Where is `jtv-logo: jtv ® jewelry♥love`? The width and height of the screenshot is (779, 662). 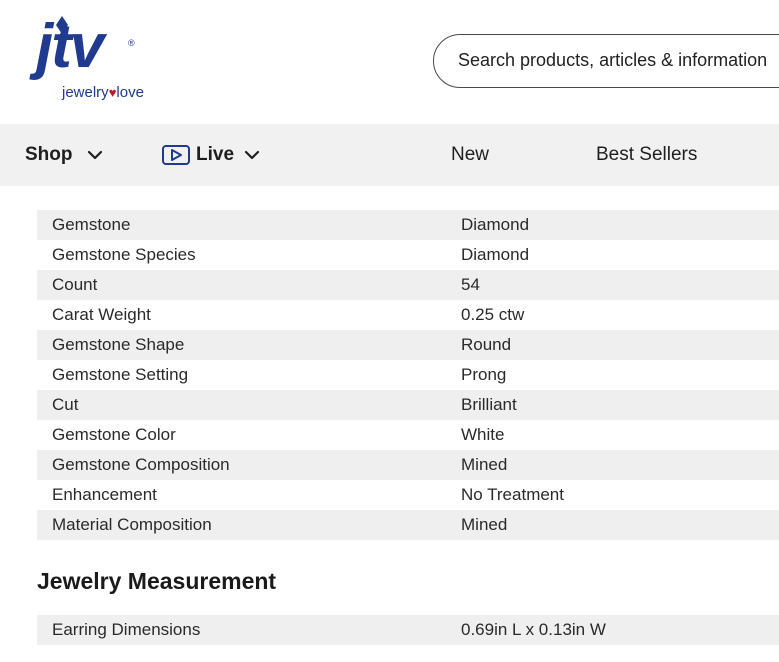
jtv-logo: jtv ® jewelry♥love is located at coordinates (98, 62).